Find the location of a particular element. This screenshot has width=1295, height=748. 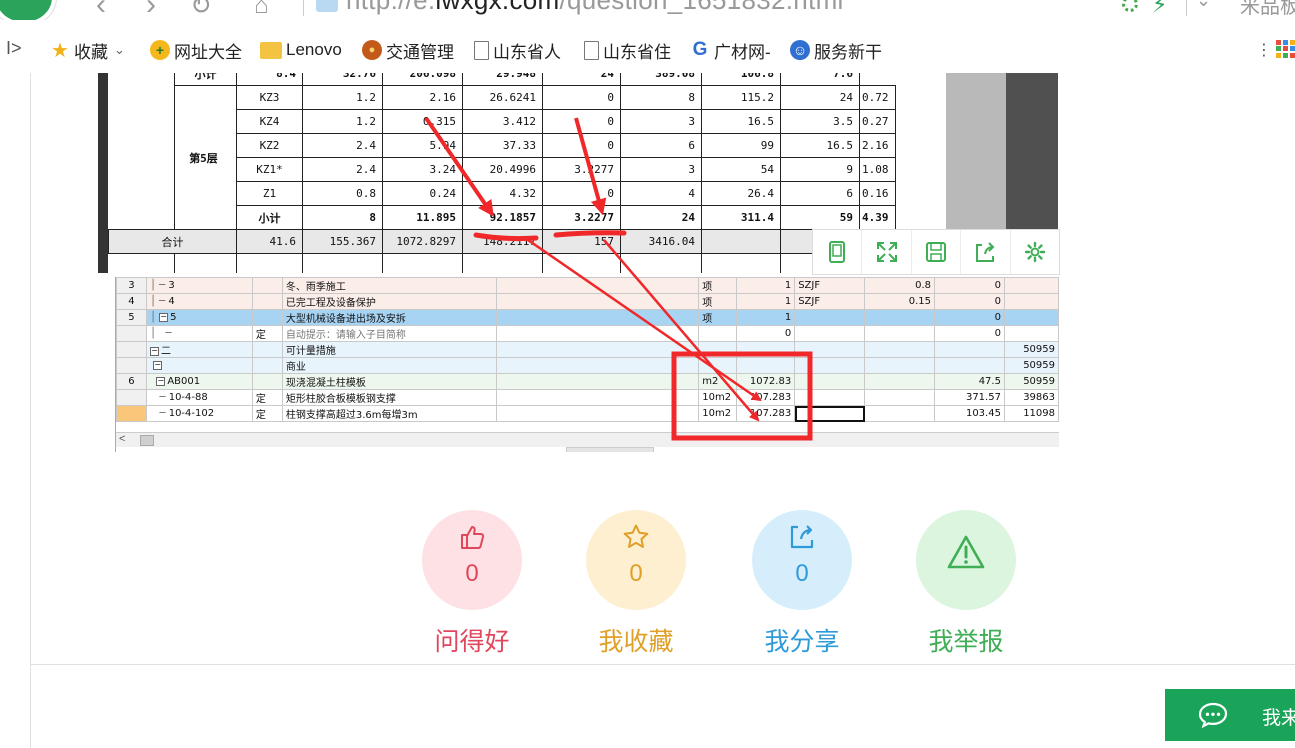

bookmark-gcw: G 广材网- is located at coordinates (730, 50).